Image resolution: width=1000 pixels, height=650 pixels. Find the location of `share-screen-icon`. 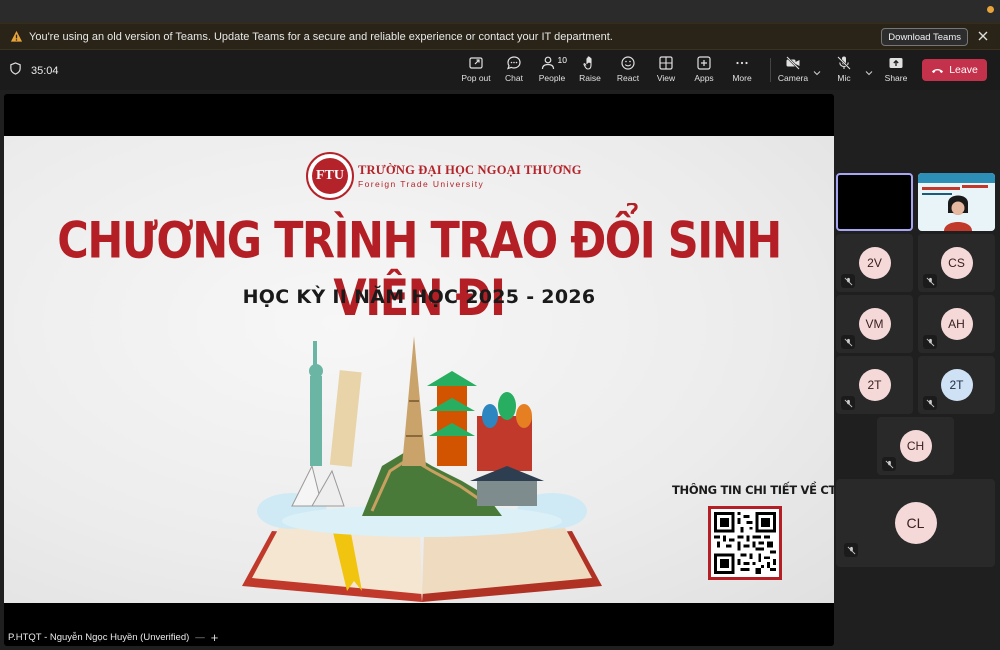

share-screen-icon is located at coordinates (896, 63).